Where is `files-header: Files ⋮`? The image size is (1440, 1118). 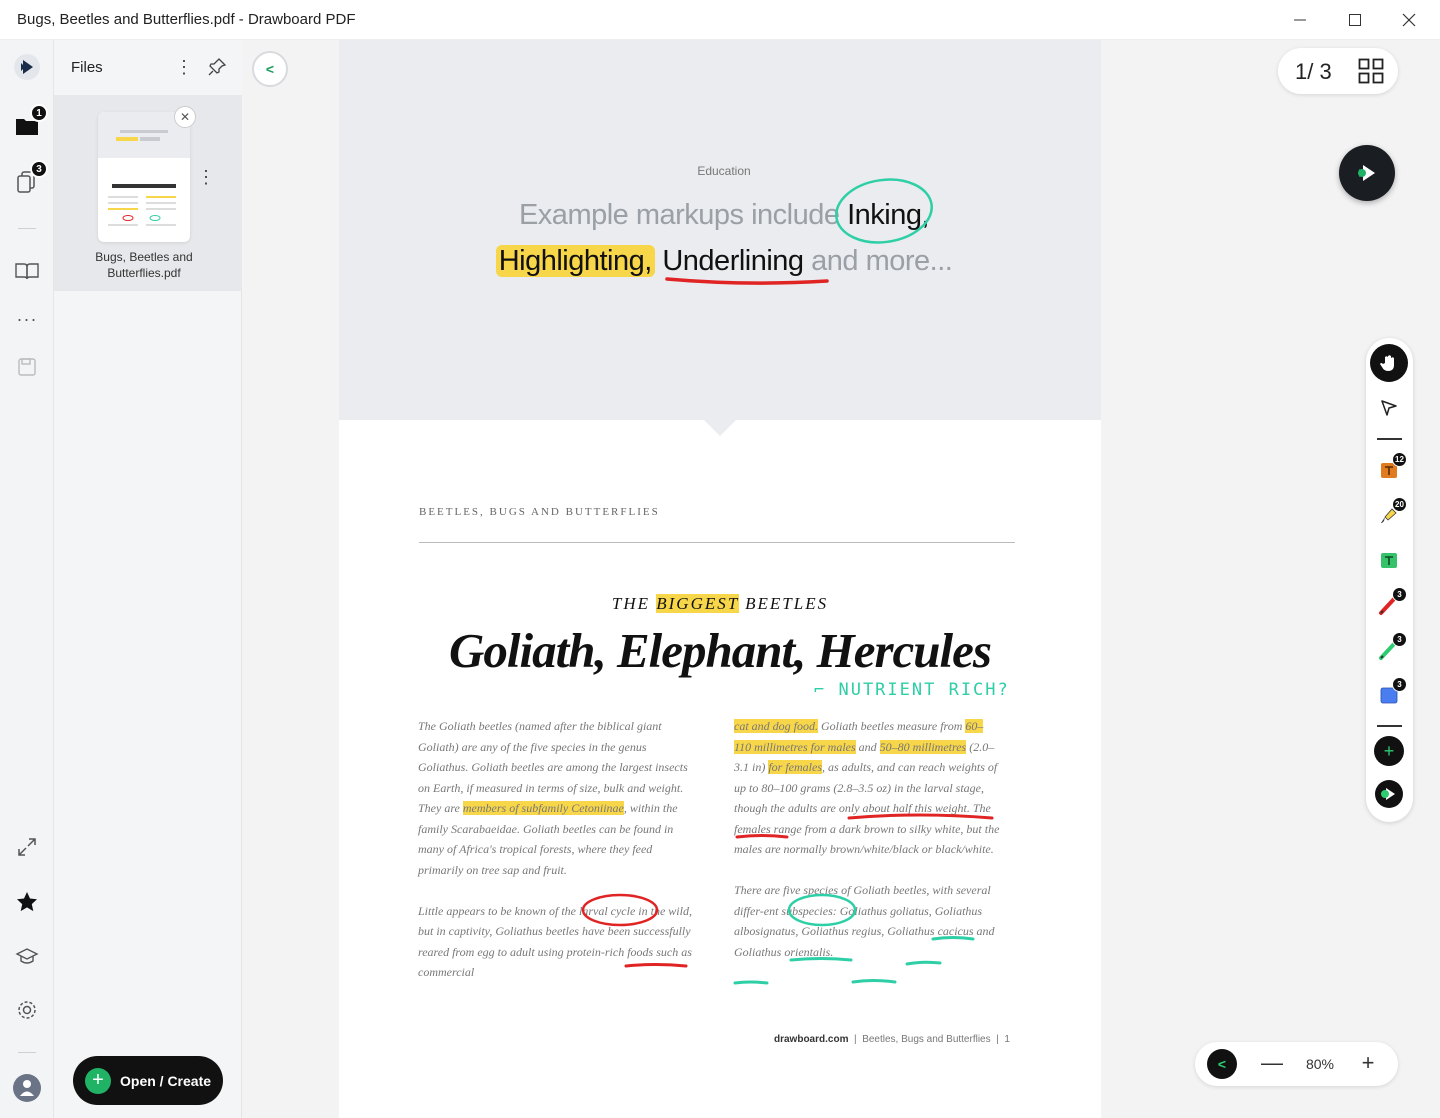 files-header: Files ⋮ is located at coordinates (148, 67).